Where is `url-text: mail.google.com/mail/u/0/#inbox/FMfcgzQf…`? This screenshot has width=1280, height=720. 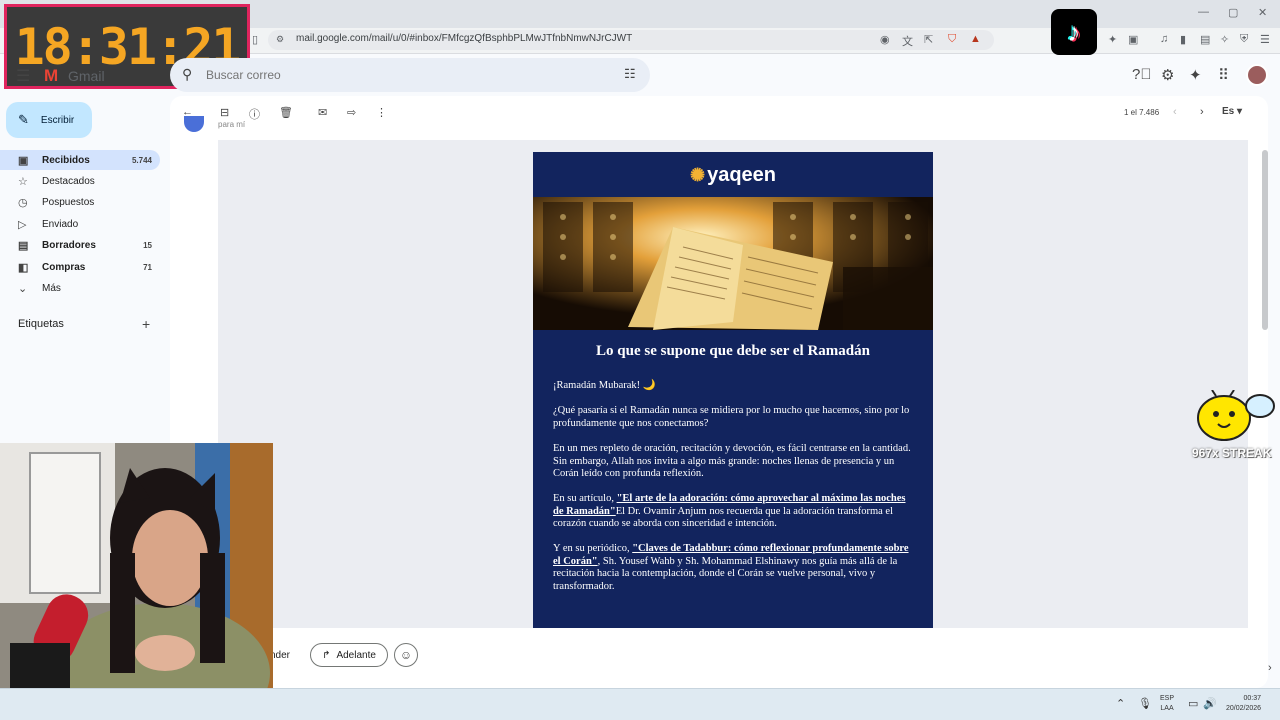 url-text: mail.google.com/mail/u/0/#inbox/FMfcgzQf… is located at coordinates (464, 38).